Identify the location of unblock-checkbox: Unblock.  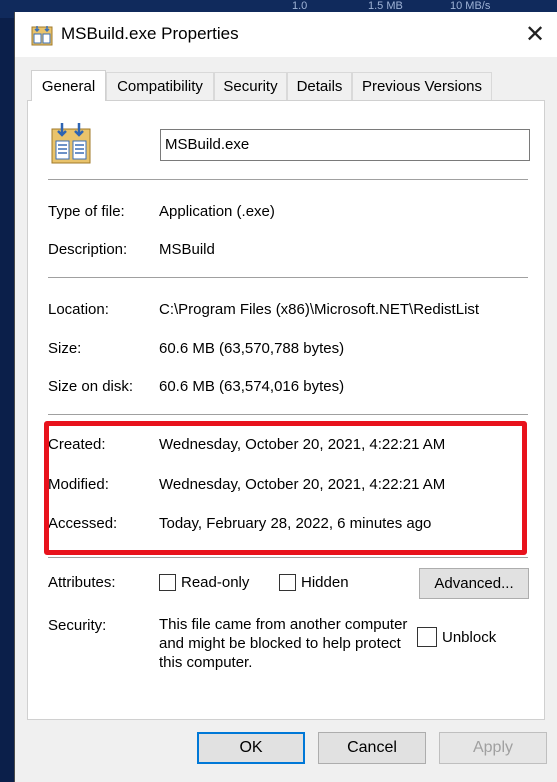
(456, 637).